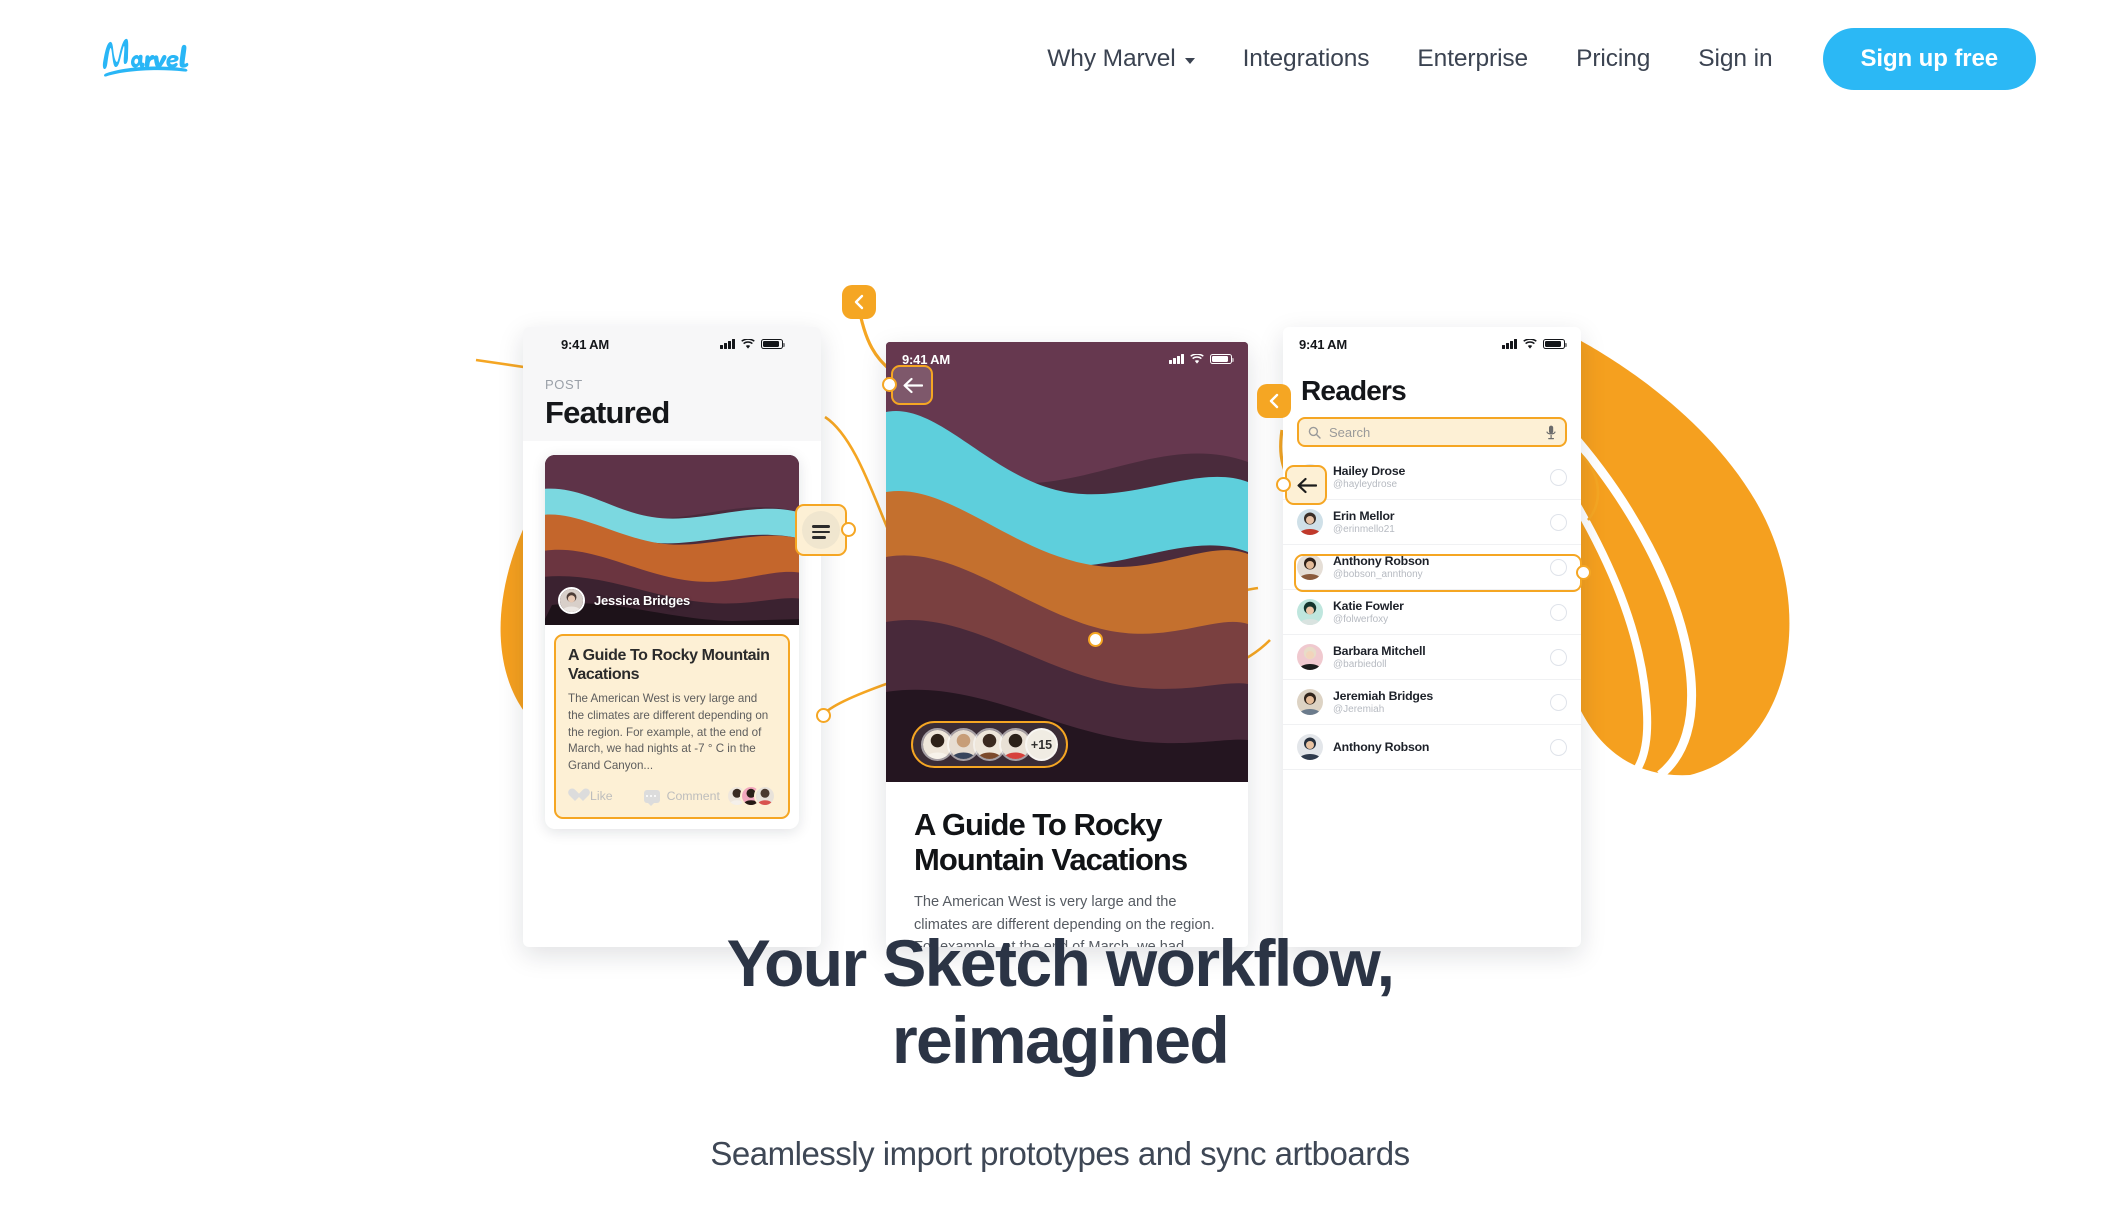 The height and width of the screenshot is (1213, 2120). I want to click on readers-search-wrap: Search, so click(1432, 431).